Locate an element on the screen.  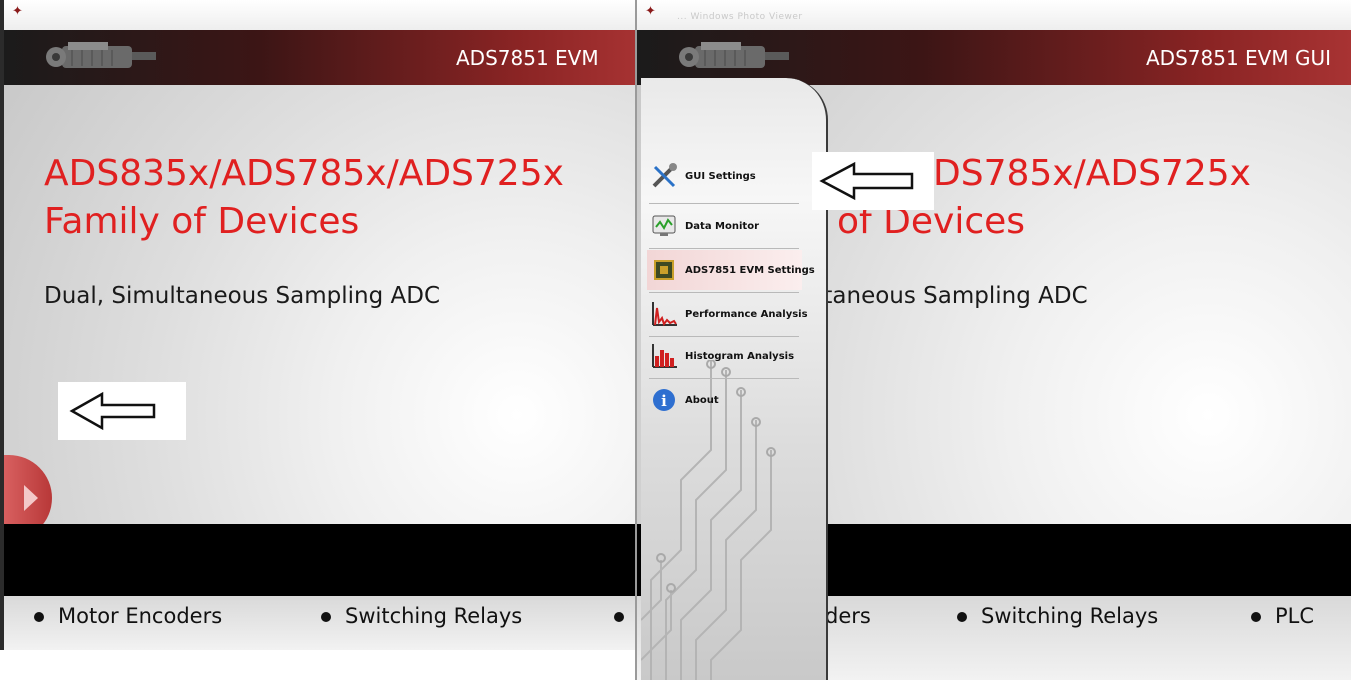
window-title: ... Windows Photo Viewer is located at coordinates (740, 17).